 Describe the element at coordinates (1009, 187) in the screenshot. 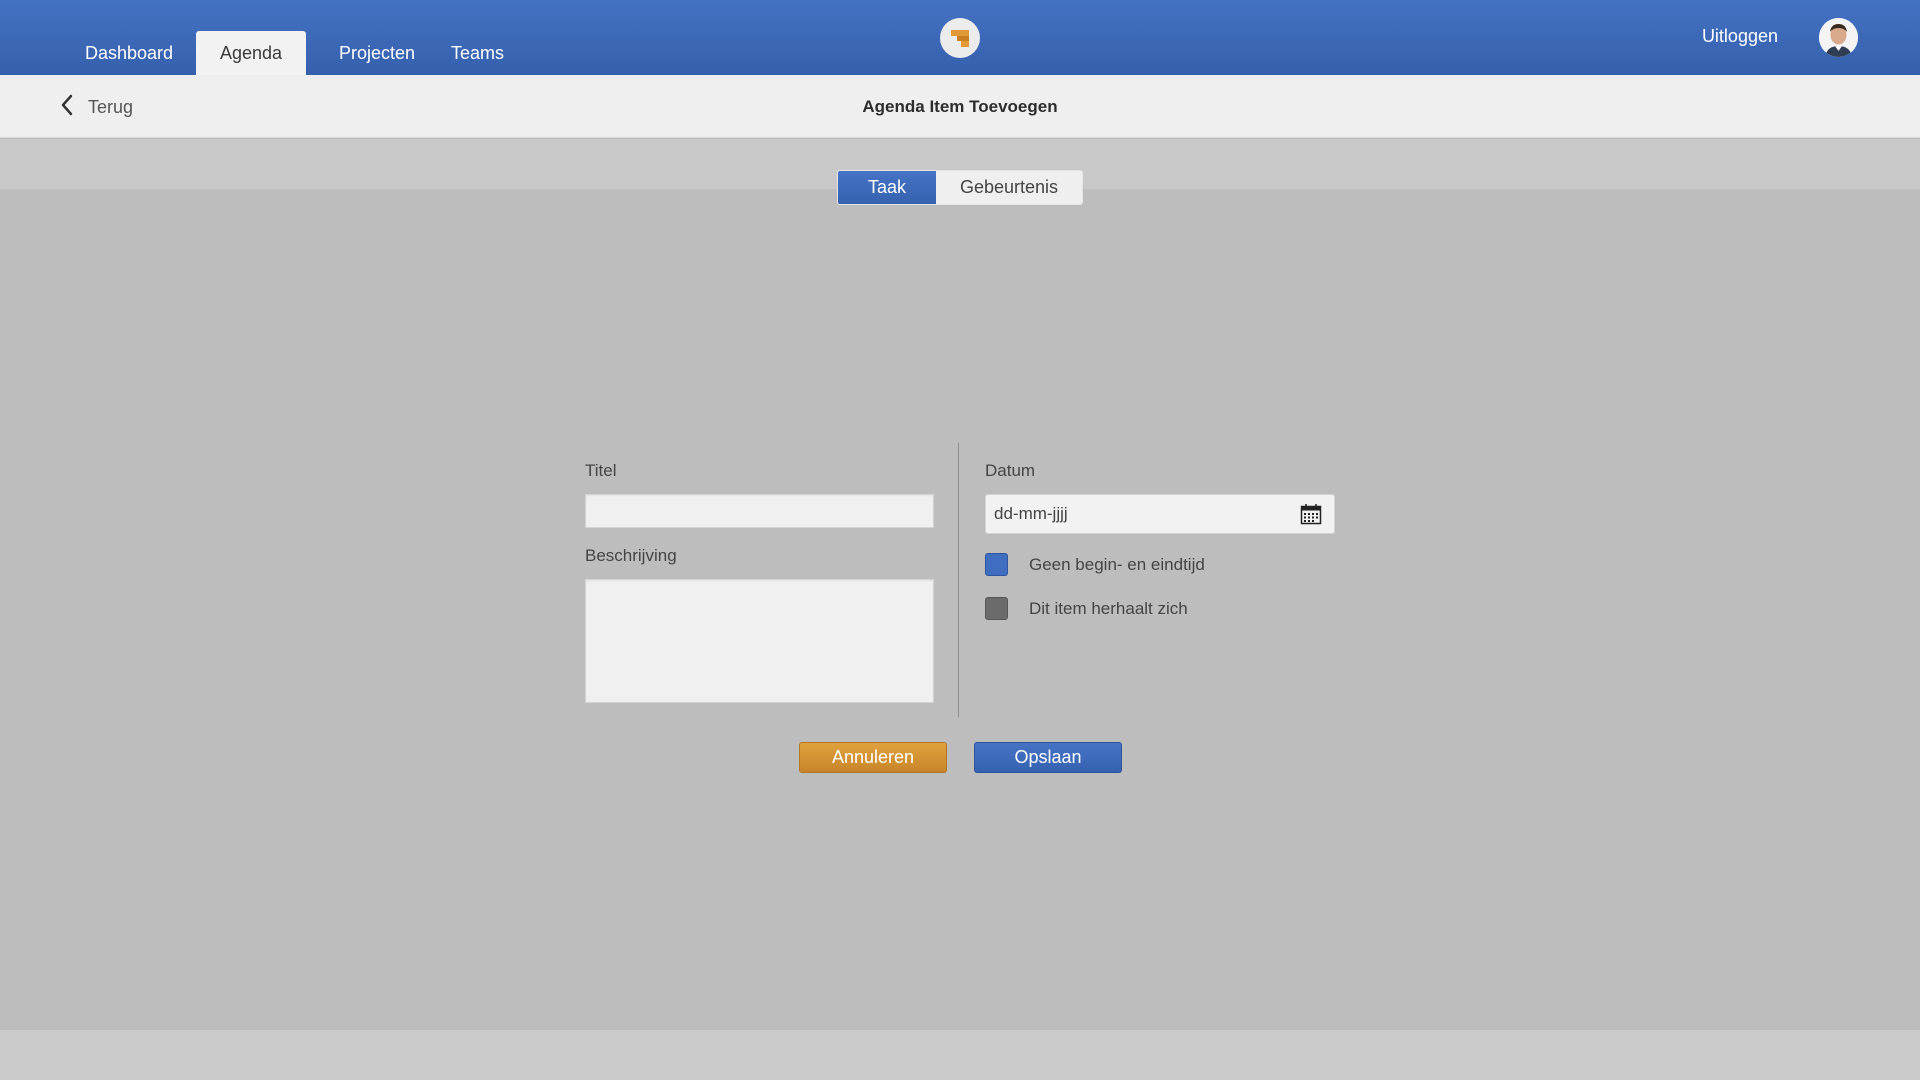

I see `segment-gebeurtenis: Gebeurtenis` at that location.